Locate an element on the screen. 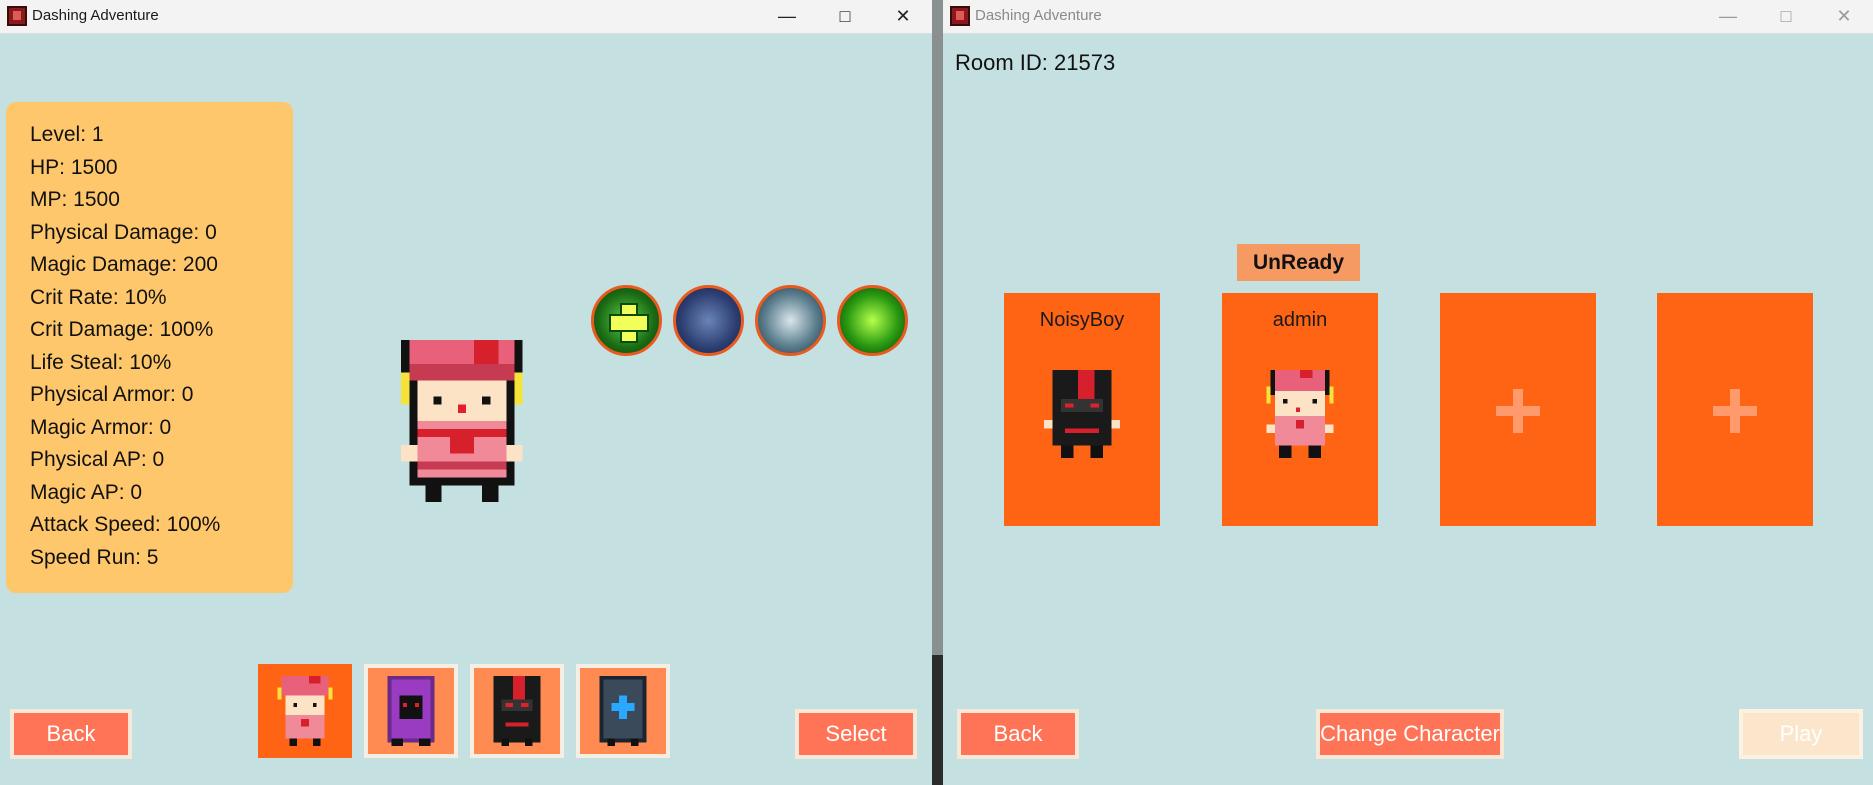 Image resolution: width=1873 pixels, height=785 pixels. player-card-1: NoisyBoy is located at coordinates (1082, 409).